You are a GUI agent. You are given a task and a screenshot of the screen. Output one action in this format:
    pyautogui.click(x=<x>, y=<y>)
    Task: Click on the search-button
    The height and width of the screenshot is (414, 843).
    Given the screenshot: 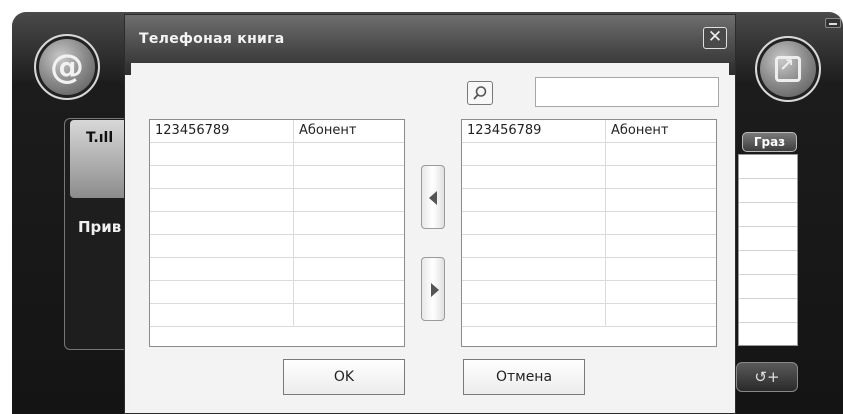 What is the action you would take?
    pyautogui.click(x=480, y=93)
    